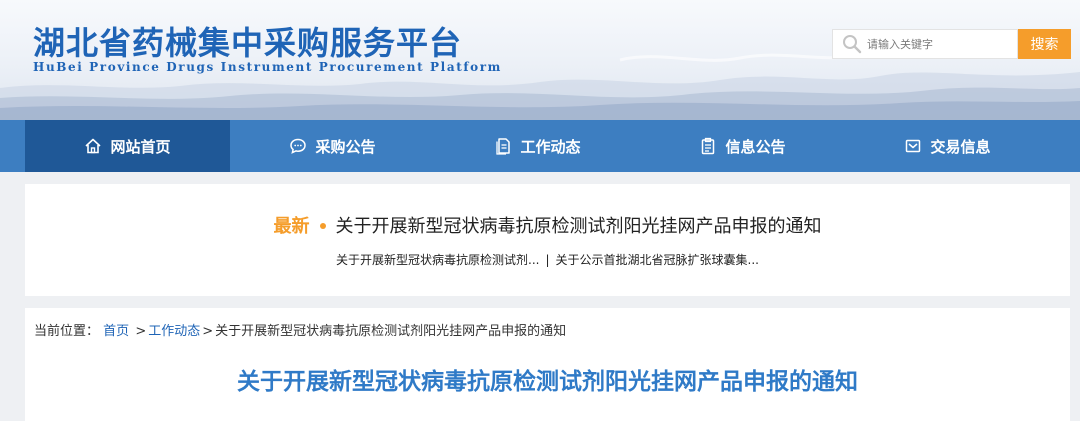  I want to click on bullet-dot-icon, so click(322, 225).